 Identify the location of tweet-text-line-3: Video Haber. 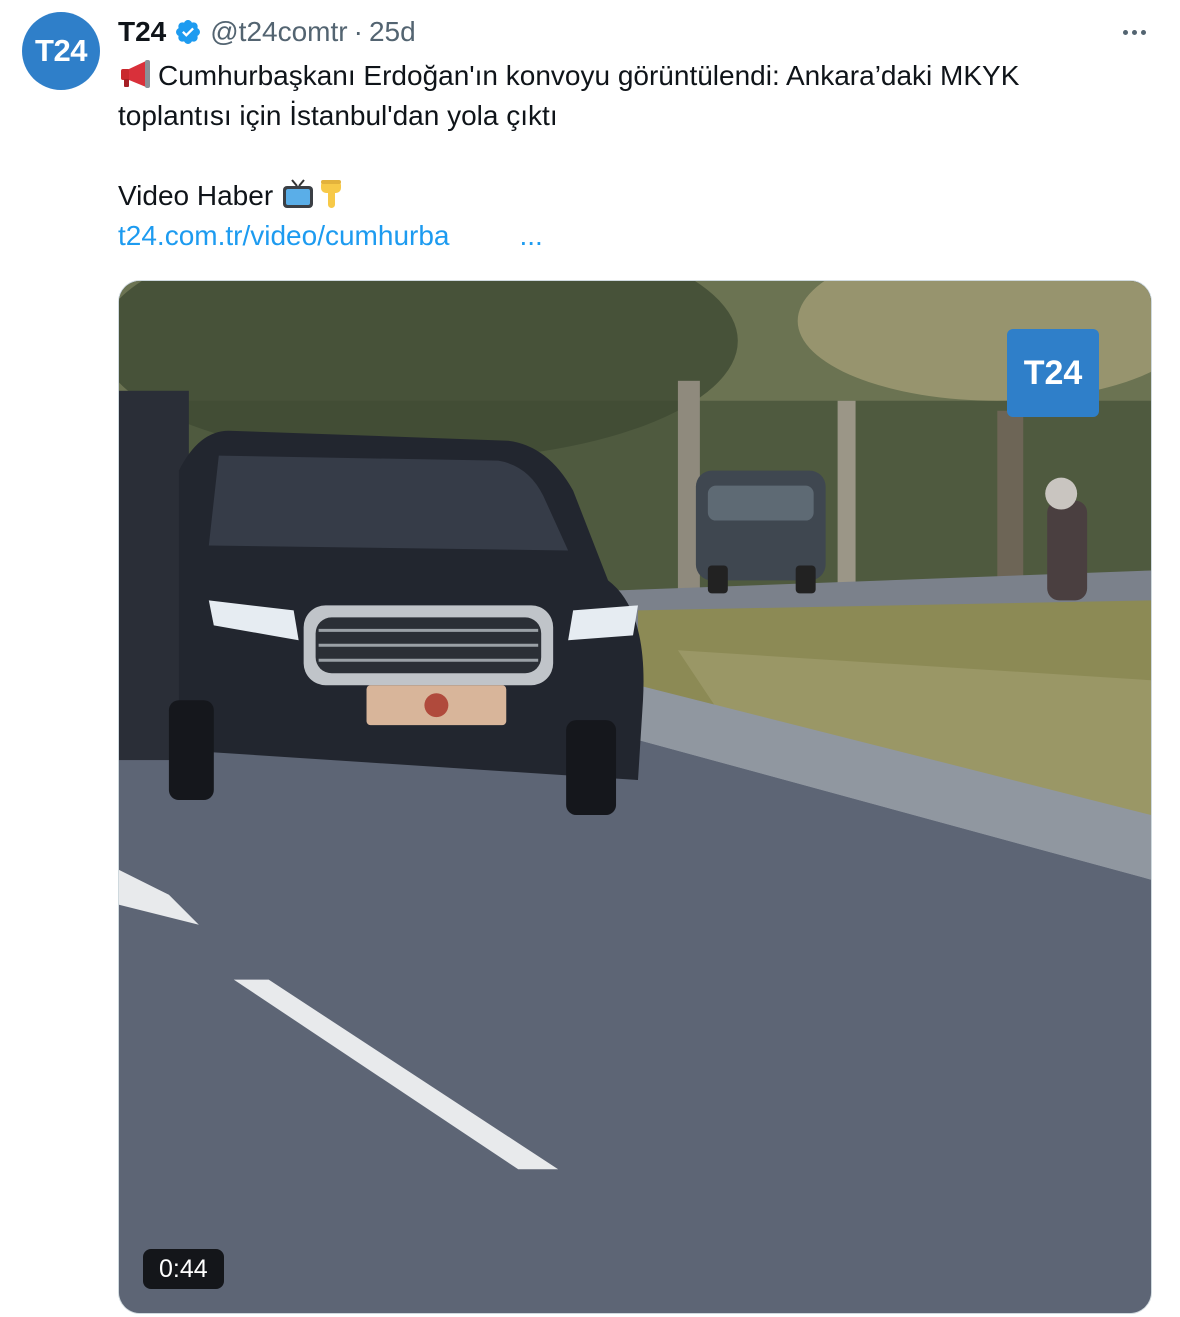
(196, 195).